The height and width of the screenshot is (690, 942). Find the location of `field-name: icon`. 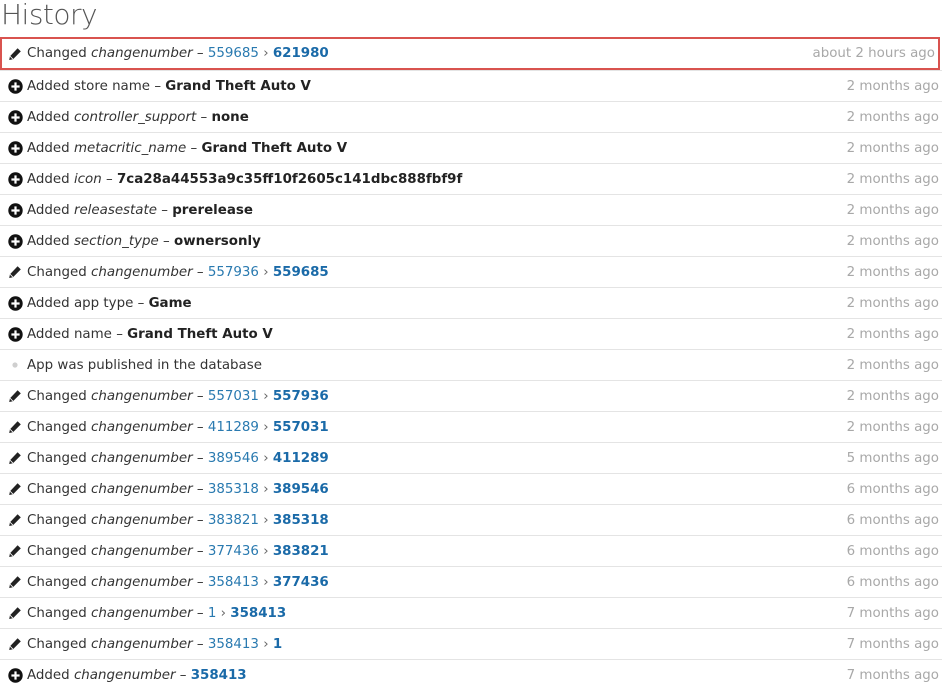

field-name: icon is located at coordinates (87, 179).